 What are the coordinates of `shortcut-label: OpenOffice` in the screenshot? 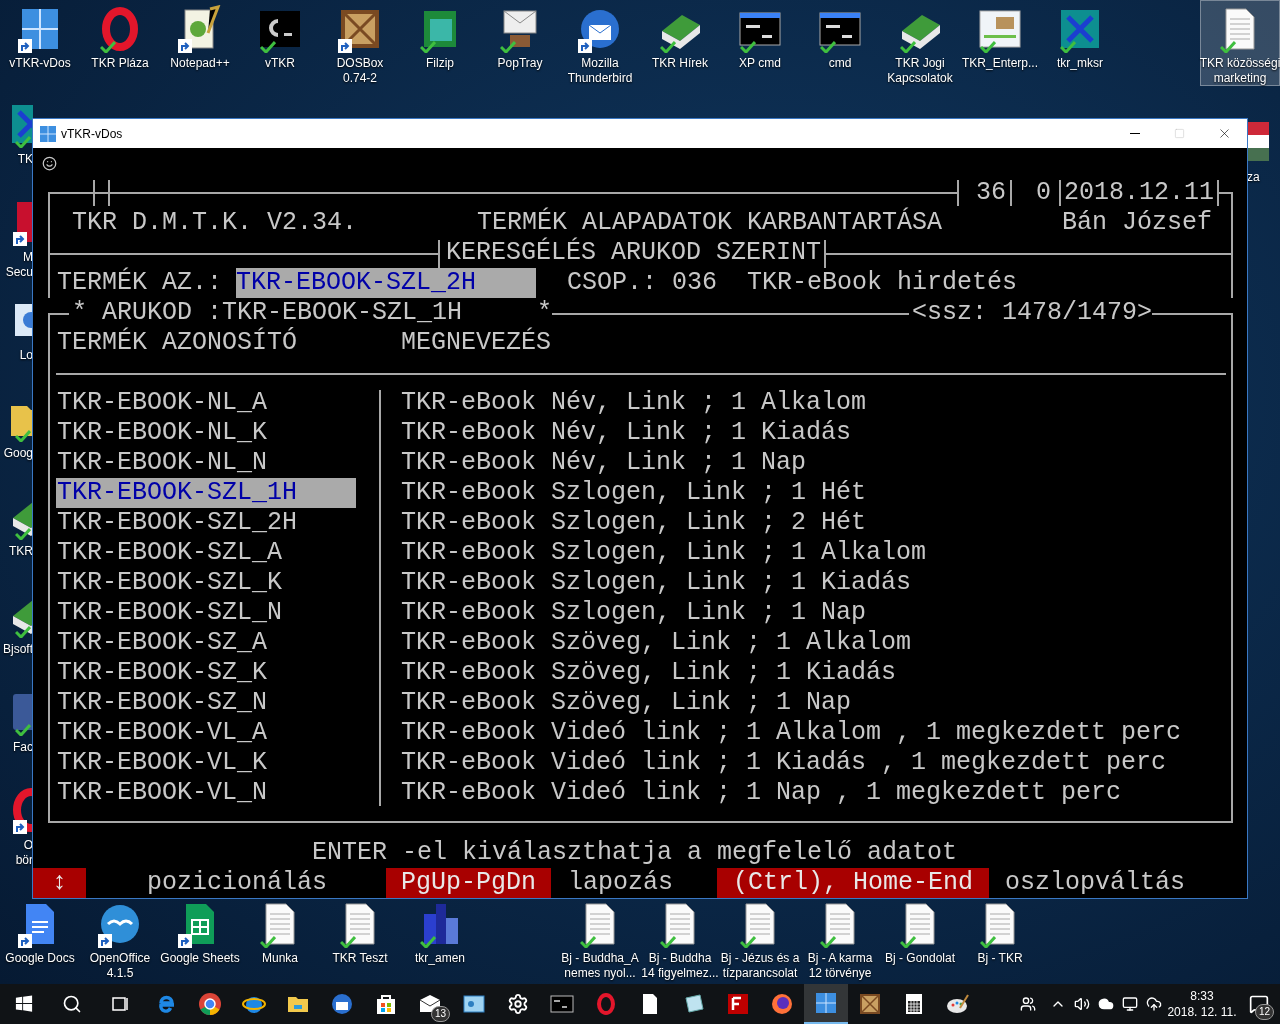 It's located at (120, 958).